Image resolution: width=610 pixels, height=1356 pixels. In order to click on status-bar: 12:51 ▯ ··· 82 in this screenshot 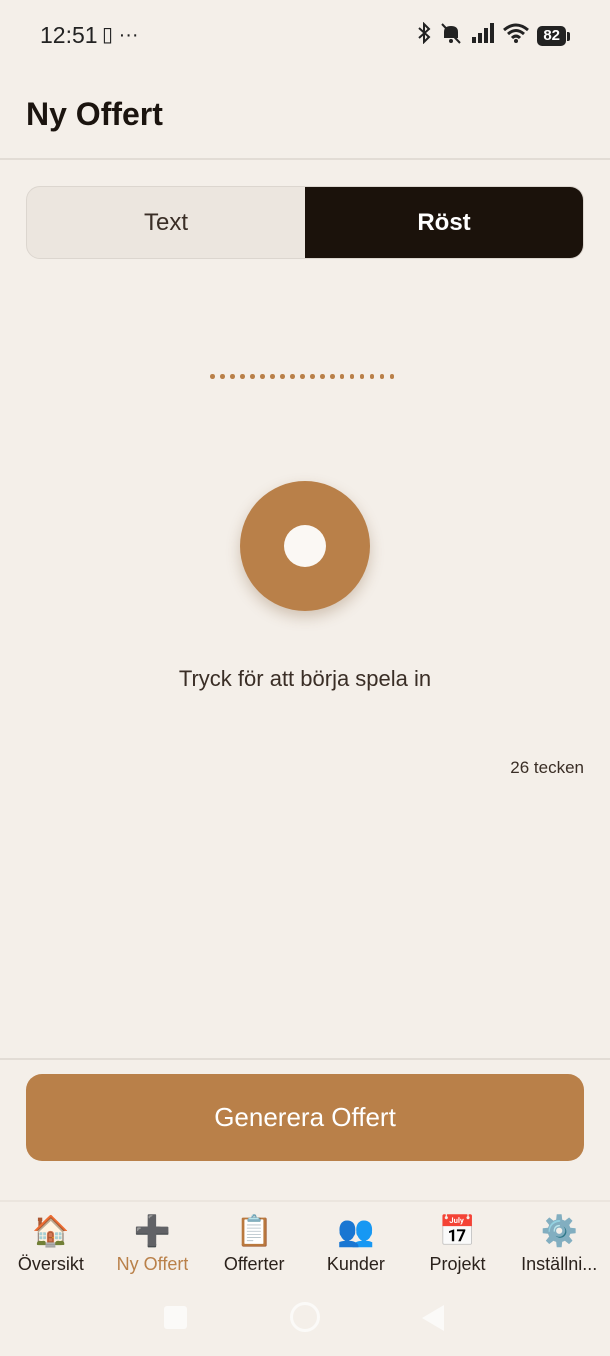, I will do `click(305, 36)`.